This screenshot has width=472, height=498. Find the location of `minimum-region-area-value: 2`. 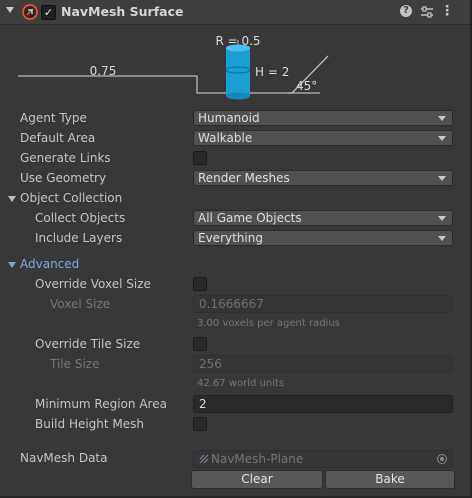

minimum-region-area-value: 2 is located at coordinates (203, 404).